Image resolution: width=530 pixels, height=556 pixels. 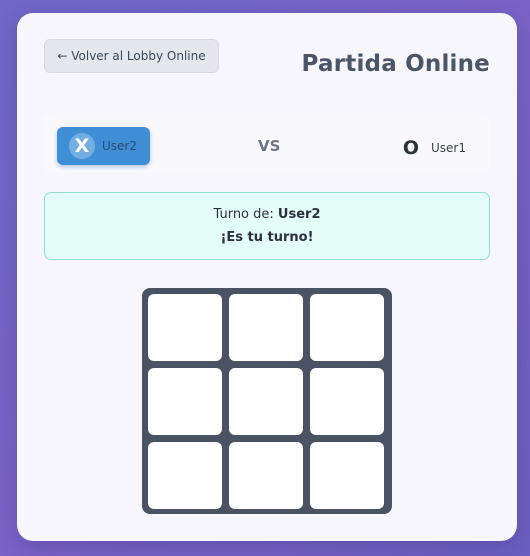 I want to click on player-o-name: User1, so click(x=448, y=148).